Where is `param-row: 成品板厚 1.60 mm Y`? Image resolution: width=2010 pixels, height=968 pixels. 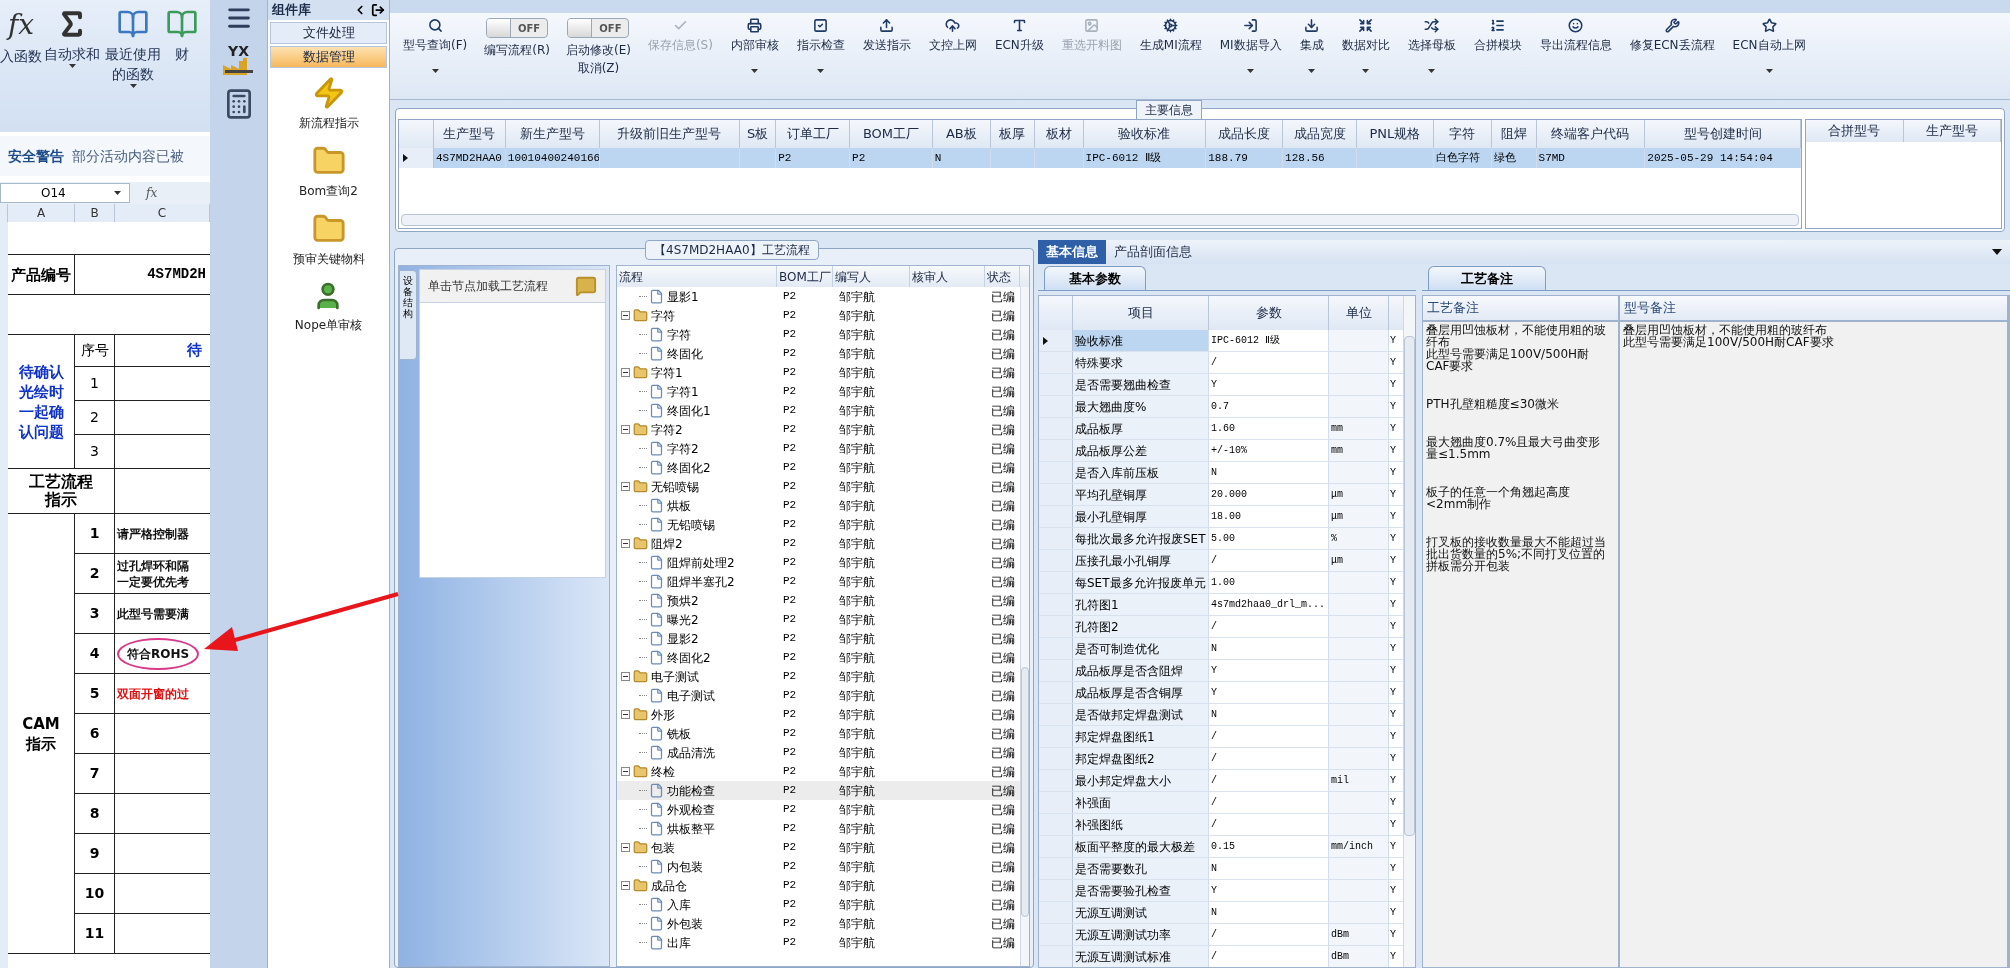 param-row: 成品板厚 1.60 mm Y is located at coordinates (1221, 429).